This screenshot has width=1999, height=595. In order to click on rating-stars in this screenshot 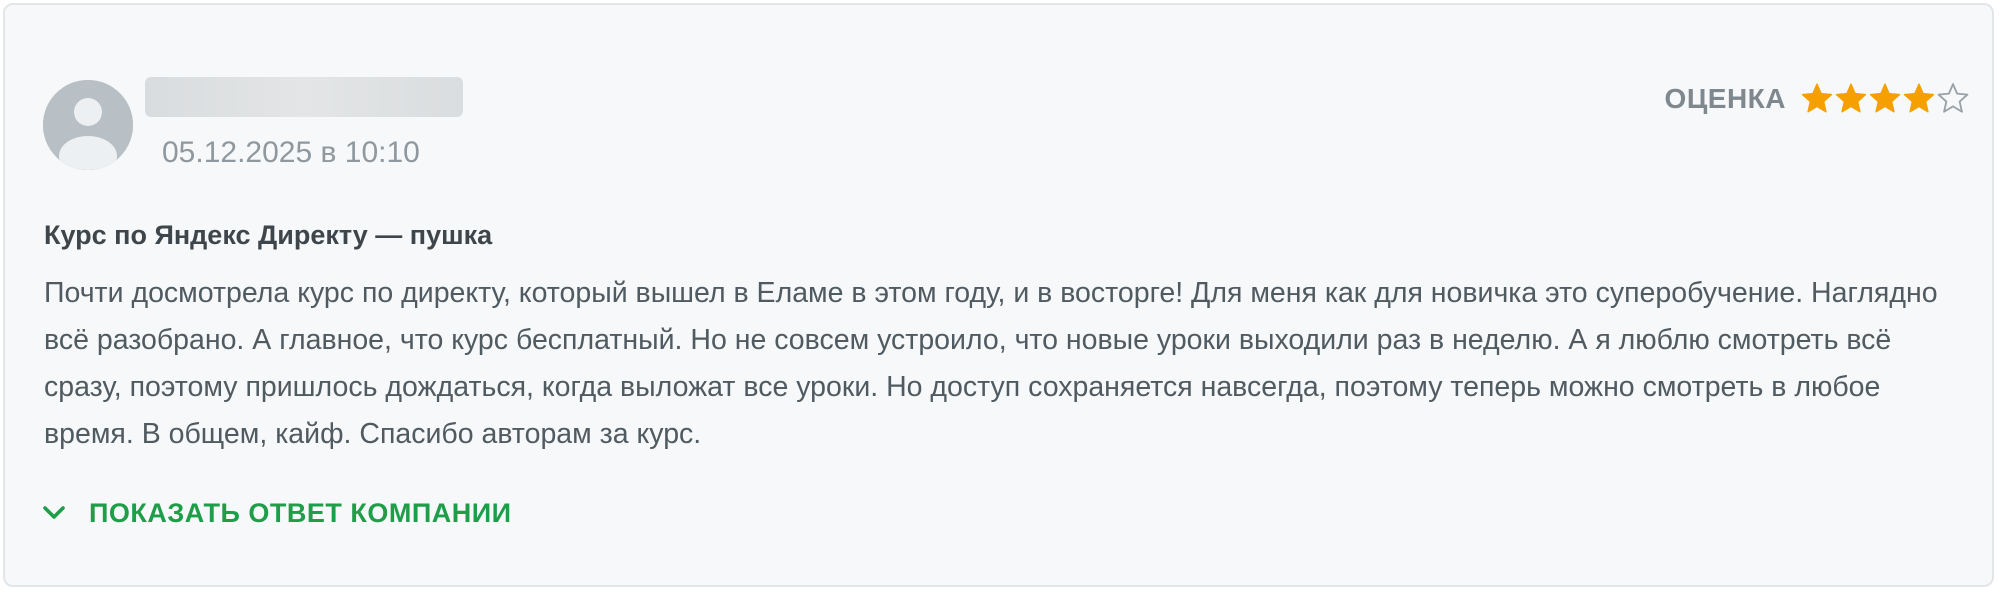, I will do `click(1885, 99)`.